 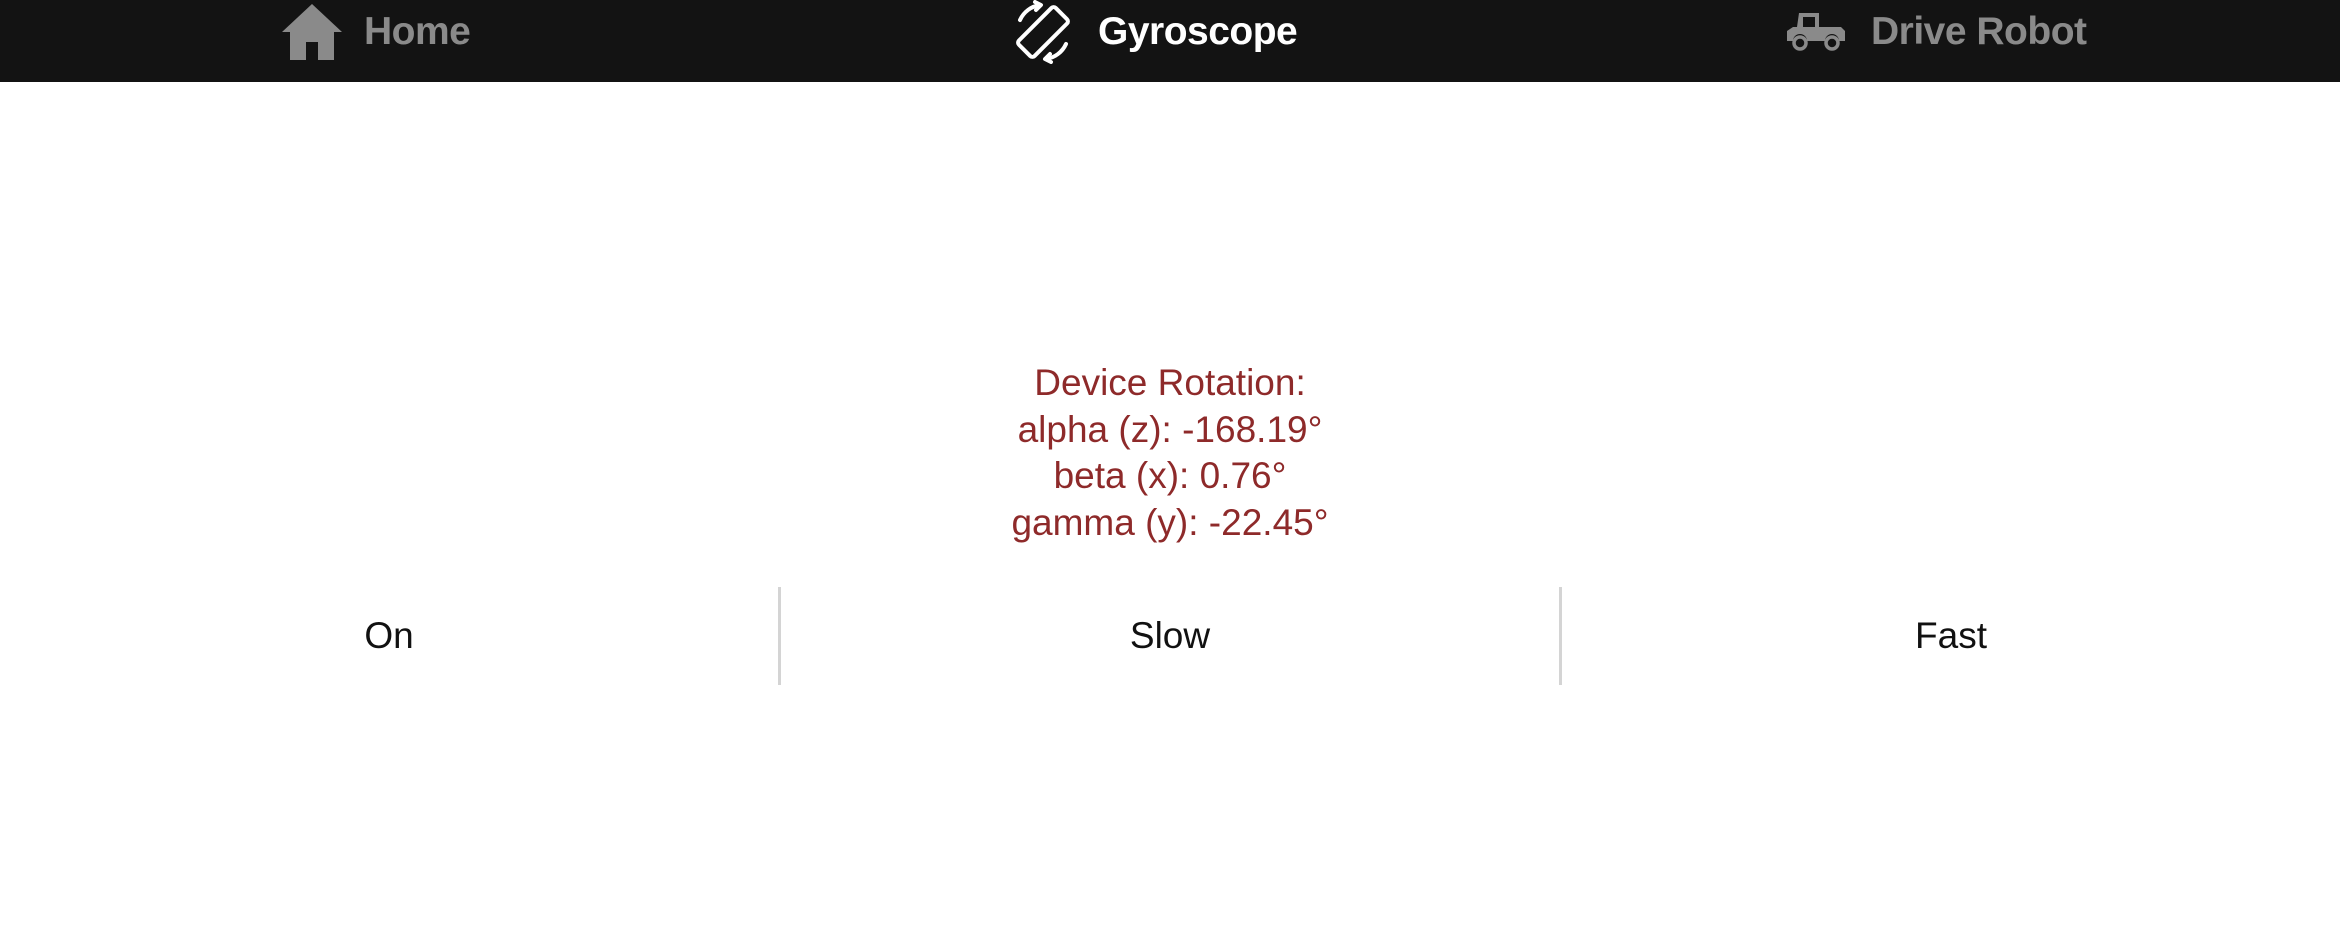 What do you see at coordinates (1170, 429) in the screenshot?
I see `alpha-value: alpha (z): -168.19°` at bounding box center [1170, 429].